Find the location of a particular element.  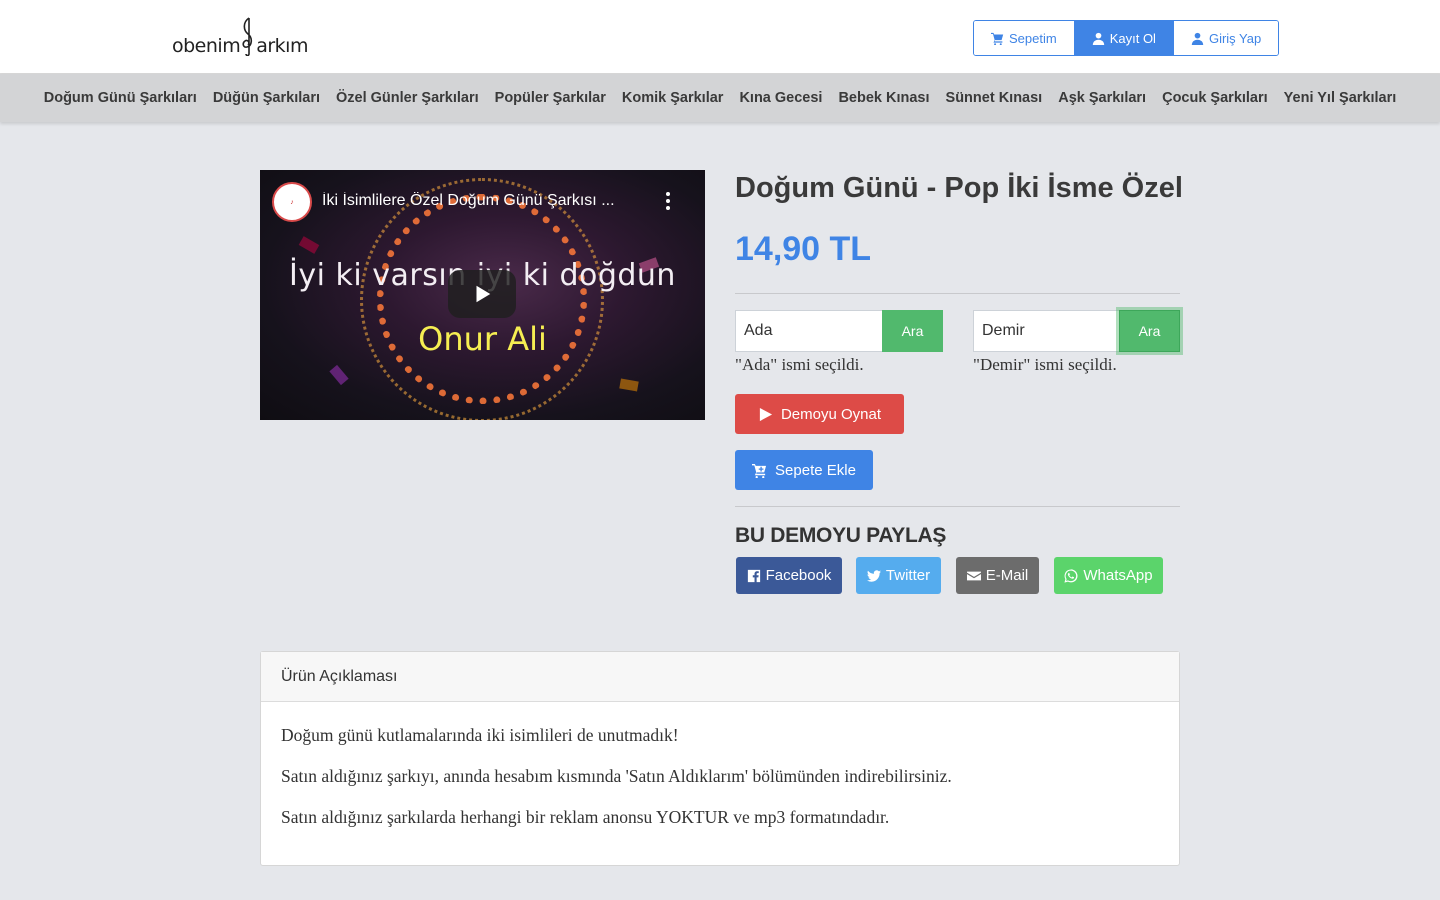

nav-item-bebek-kinasi: Bebek Kınası is located at coordinates (883, 98).